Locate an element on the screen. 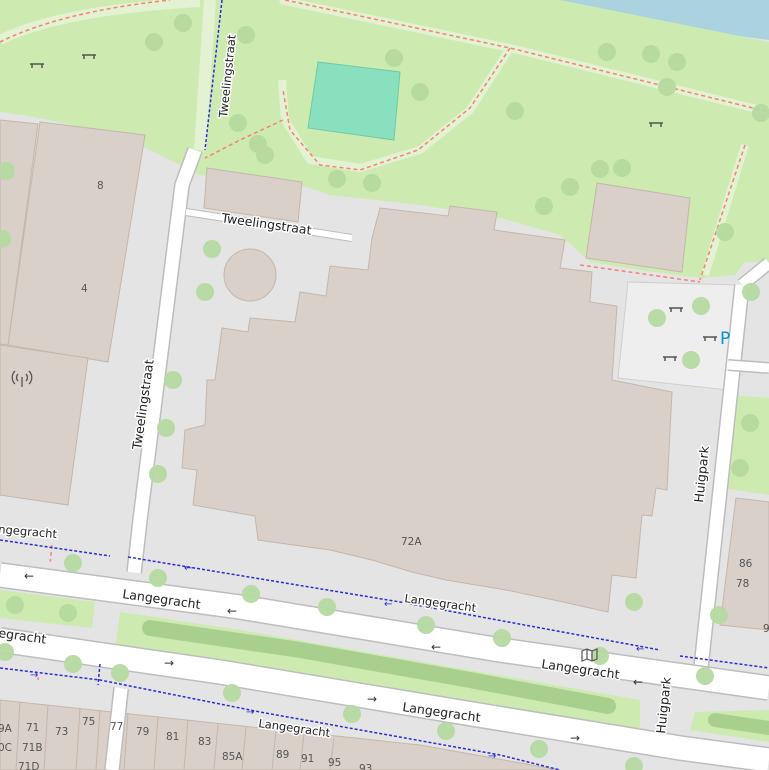  house-number: 0C is located at coordinates (6, 748).